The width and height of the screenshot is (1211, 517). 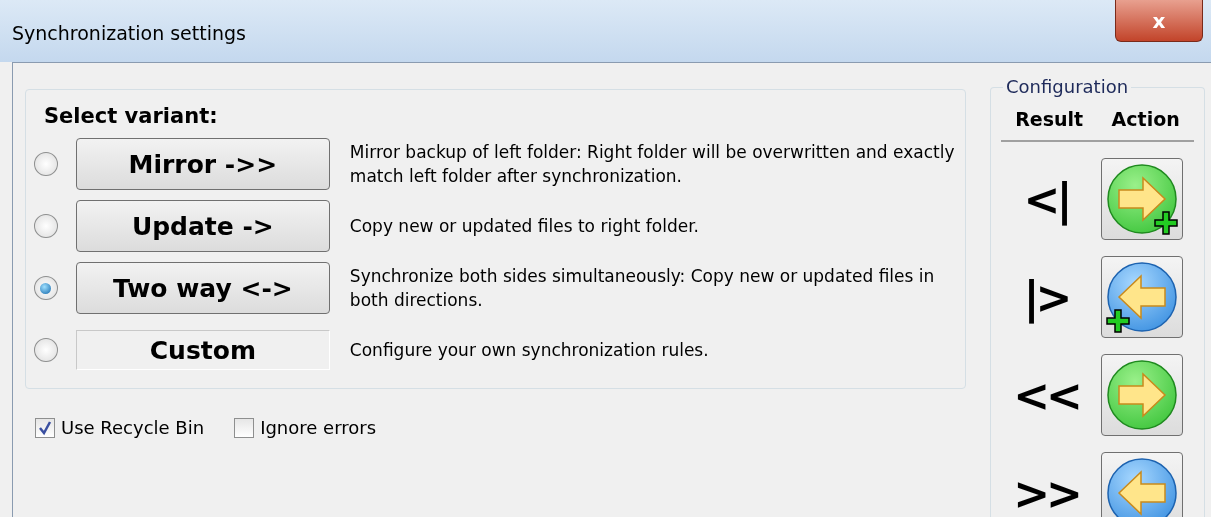 What do you see at coordinates (202, 288) in the screenshot?
I see `variant-button: Two way <->` at bounding box center [202, 288].